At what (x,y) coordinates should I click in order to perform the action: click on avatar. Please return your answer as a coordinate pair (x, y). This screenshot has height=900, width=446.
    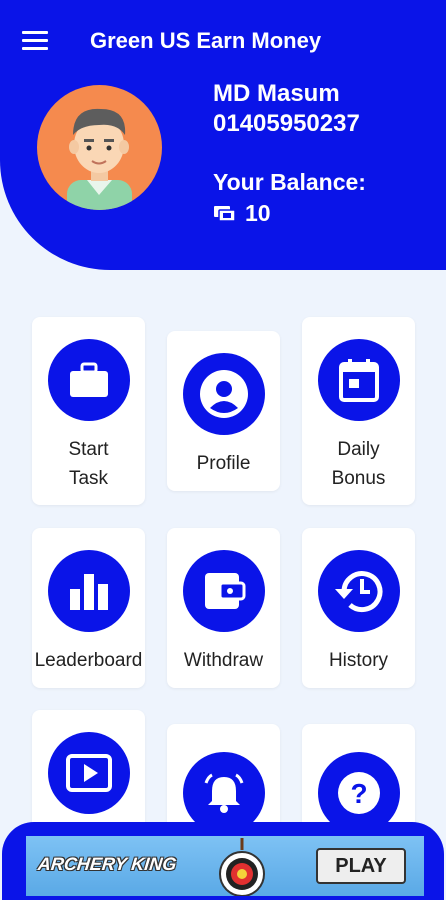
    Looking at the image, I should click on (99, 147).